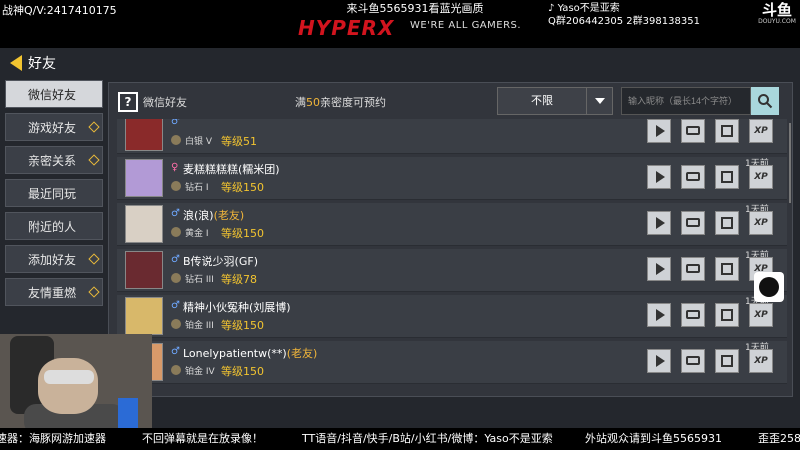 The height and width of the screenshot is (450, 800). What do you see at coordinates (199, 280) in the screenshot?
I see `rank-label: 钻石 III` at bounding box center [199, 280].